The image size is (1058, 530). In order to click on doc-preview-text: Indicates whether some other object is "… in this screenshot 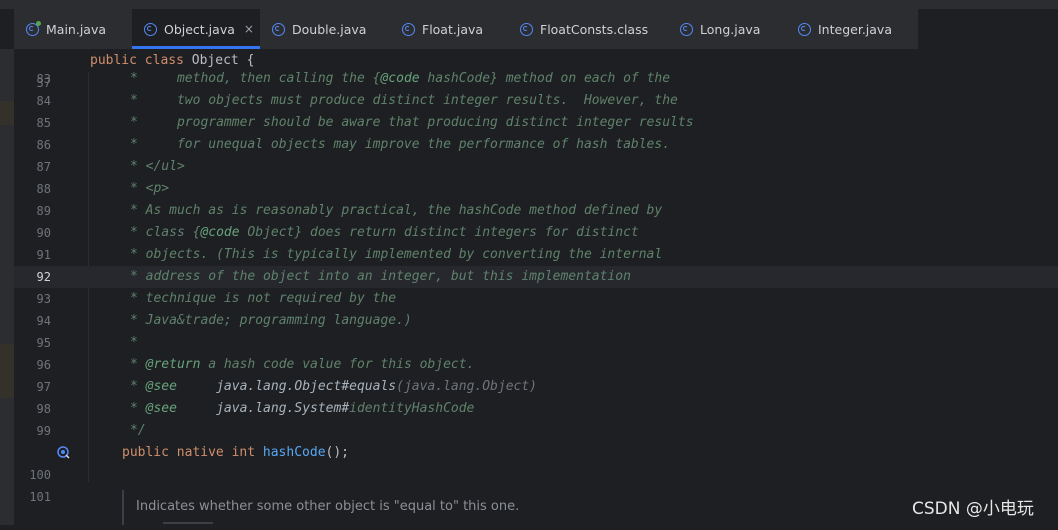, I will do `click(328, 506)`.